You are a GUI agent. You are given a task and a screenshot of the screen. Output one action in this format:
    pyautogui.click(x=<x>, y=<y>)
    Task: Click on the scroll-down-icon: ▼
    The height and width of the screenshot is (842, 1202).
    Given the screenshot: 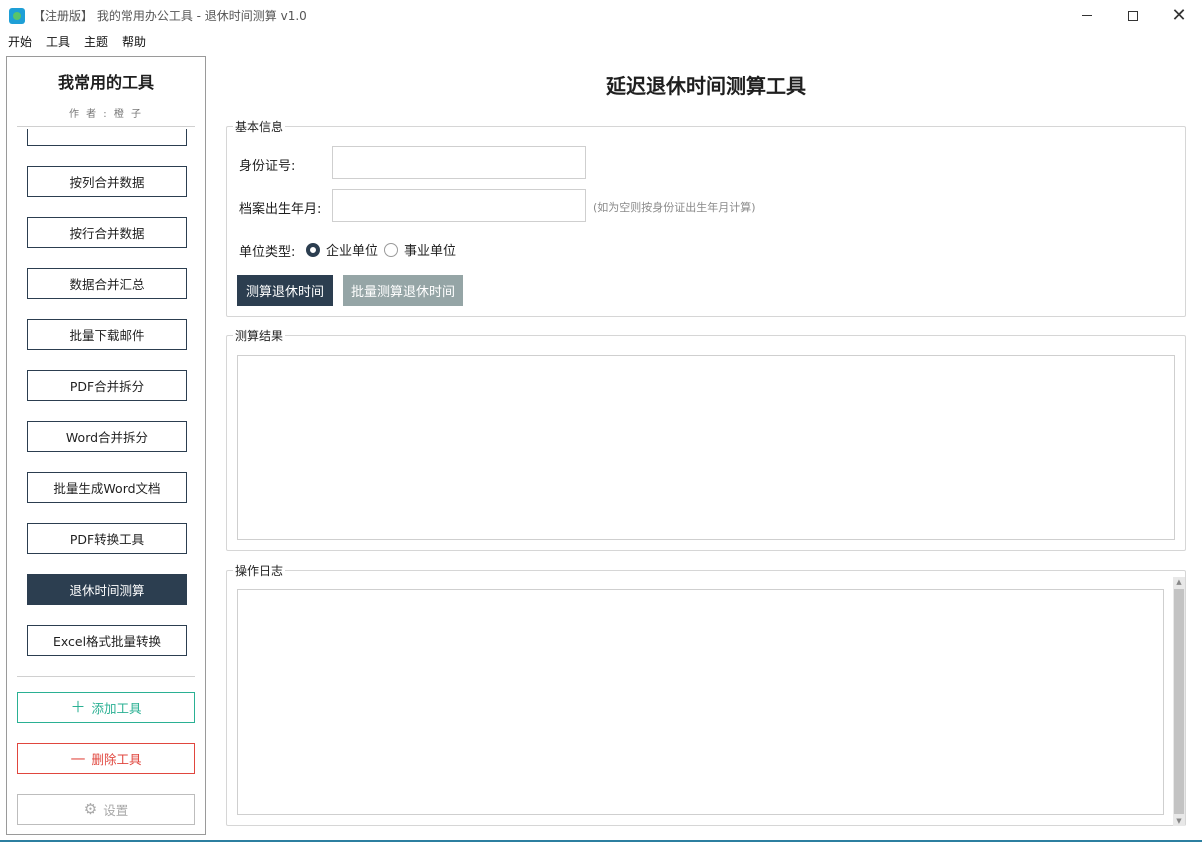 What is the action you would take?
    pyautogui.click(x=1179, y=821)
    